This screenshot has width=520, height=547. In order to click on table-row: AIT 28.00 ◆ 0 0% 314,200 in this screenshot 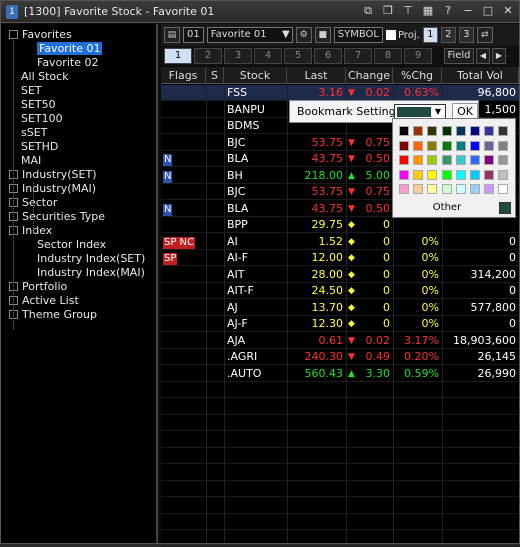, I will do `click(340, 275)`.